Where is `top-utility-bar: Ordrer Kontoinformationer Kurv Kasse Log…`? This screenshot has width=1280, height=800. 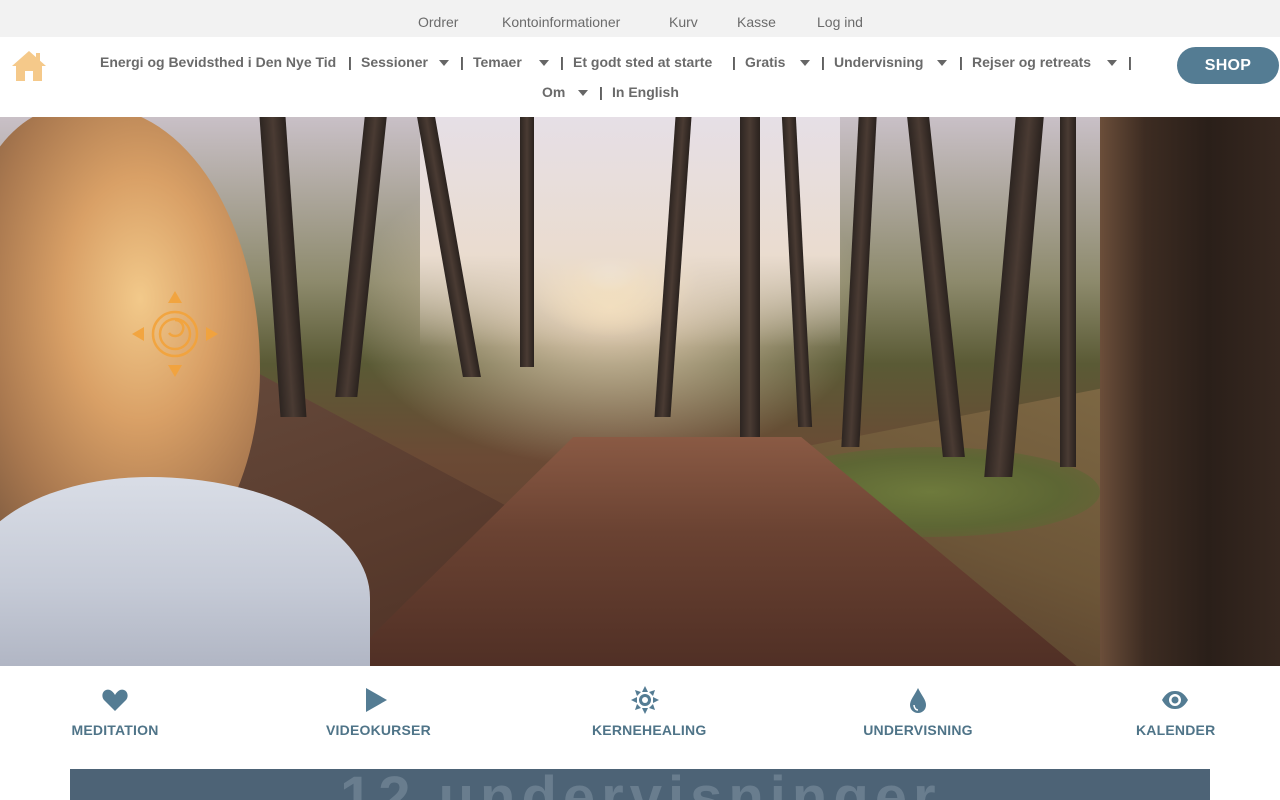 top-utility-bar: Ordrer Kontoinformationer Kurv Kasse Log… is located at coordinates (640, 18).